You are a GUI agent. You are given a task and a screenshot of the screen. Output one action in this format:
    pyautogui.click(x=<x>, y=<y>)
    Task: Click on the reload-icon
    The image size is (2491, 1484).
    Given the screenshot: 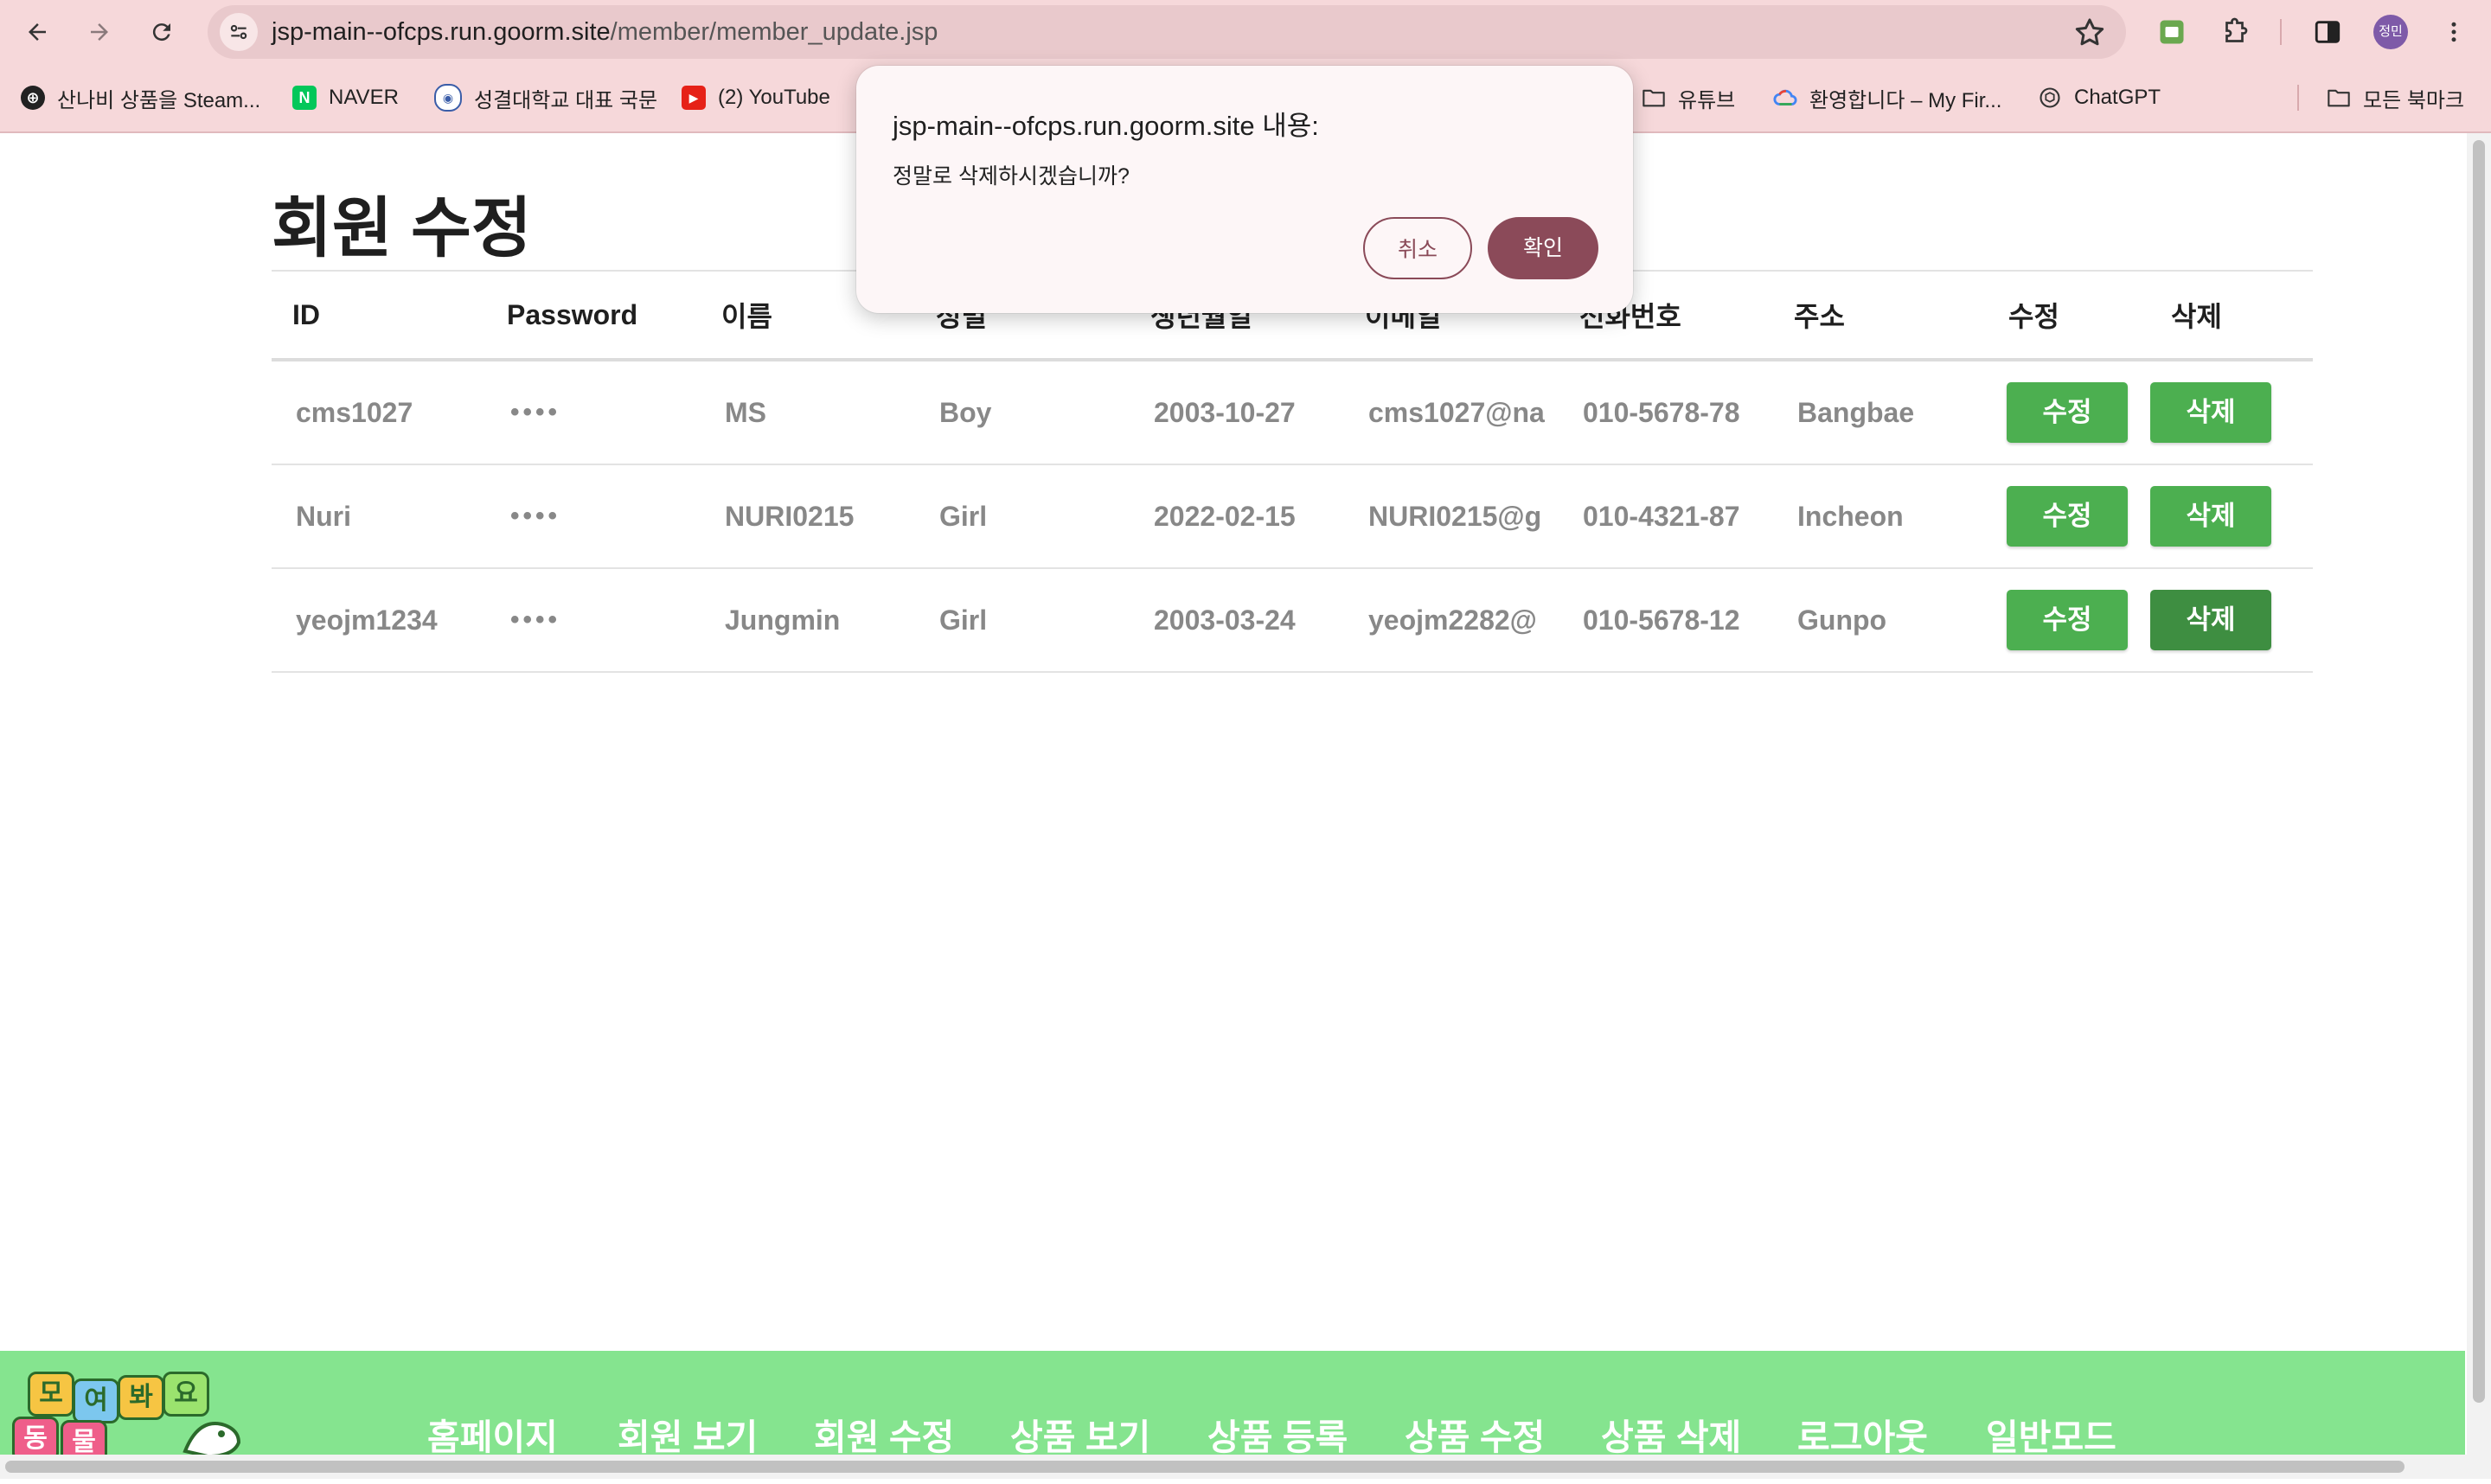 What is the action you would take?
    pyautogui.click(x=161, y=32)
    